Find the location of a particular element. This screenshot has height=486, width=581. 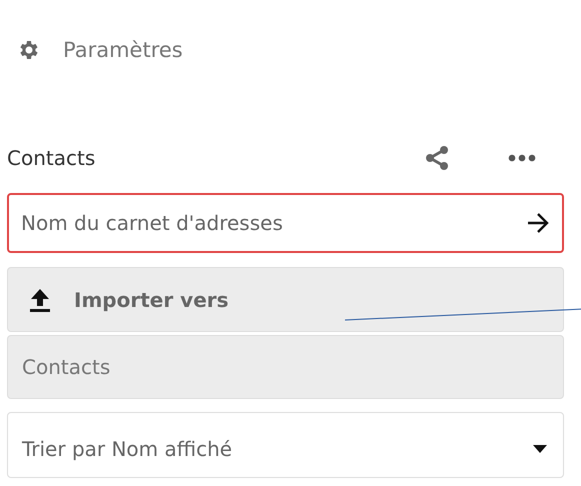

upload-icon is located at coordinates (40, 299).